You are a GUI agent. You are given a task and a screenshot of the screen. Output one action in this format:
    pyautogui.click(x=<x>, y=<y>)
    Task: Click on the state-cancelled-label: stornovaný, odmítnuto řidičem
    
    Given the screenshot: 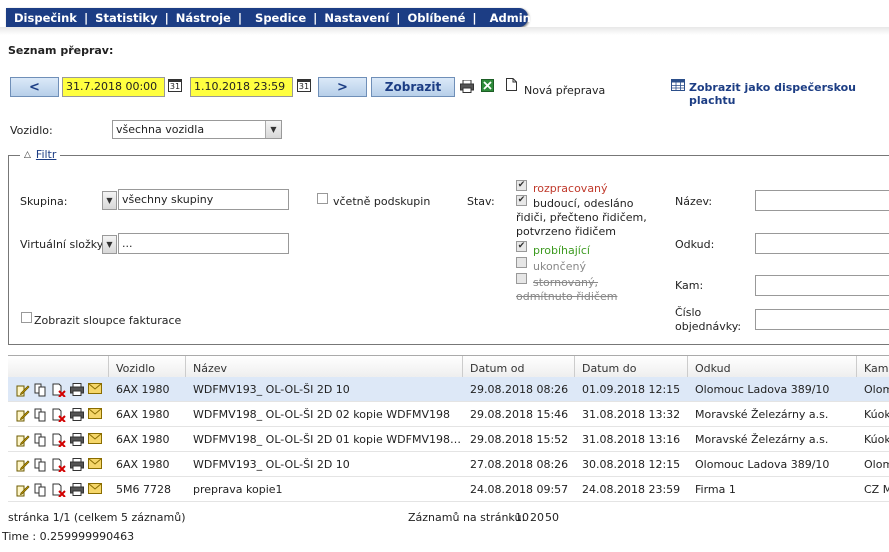 What is the action you would take?
    pyautogui.click(x=567, y=289)
    